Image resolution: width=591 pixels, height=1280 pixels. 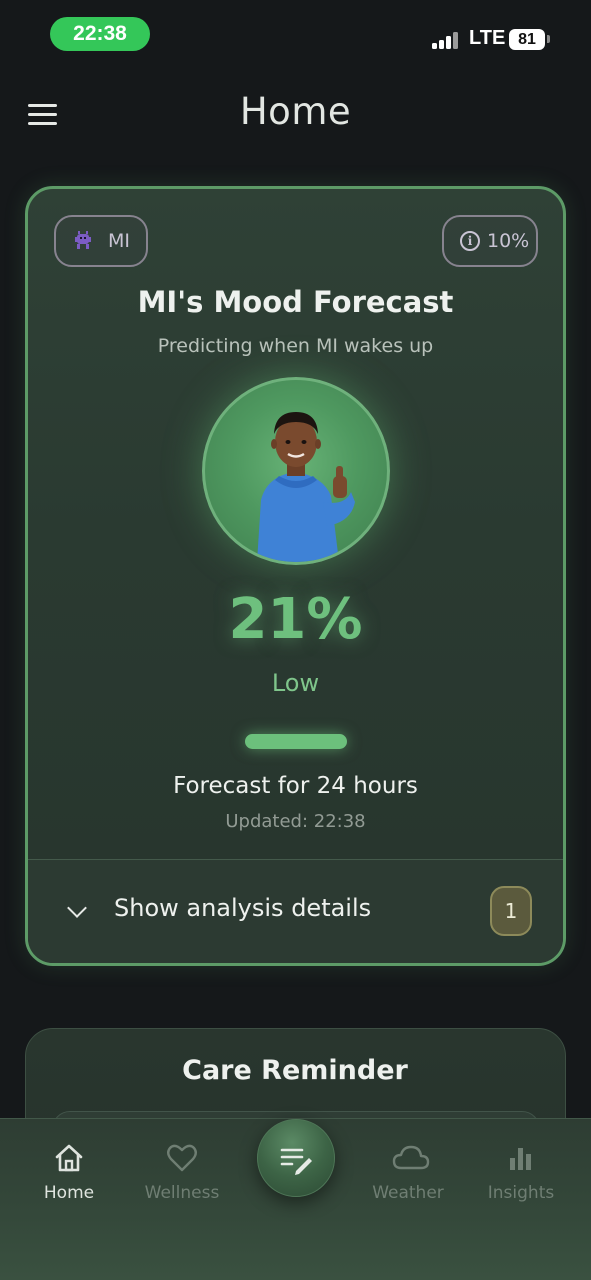 What do you see at coordinates (408, 1193) in the screenshot?
I see `nav-weather-label: Weather` at bounding box center [408, 1193].